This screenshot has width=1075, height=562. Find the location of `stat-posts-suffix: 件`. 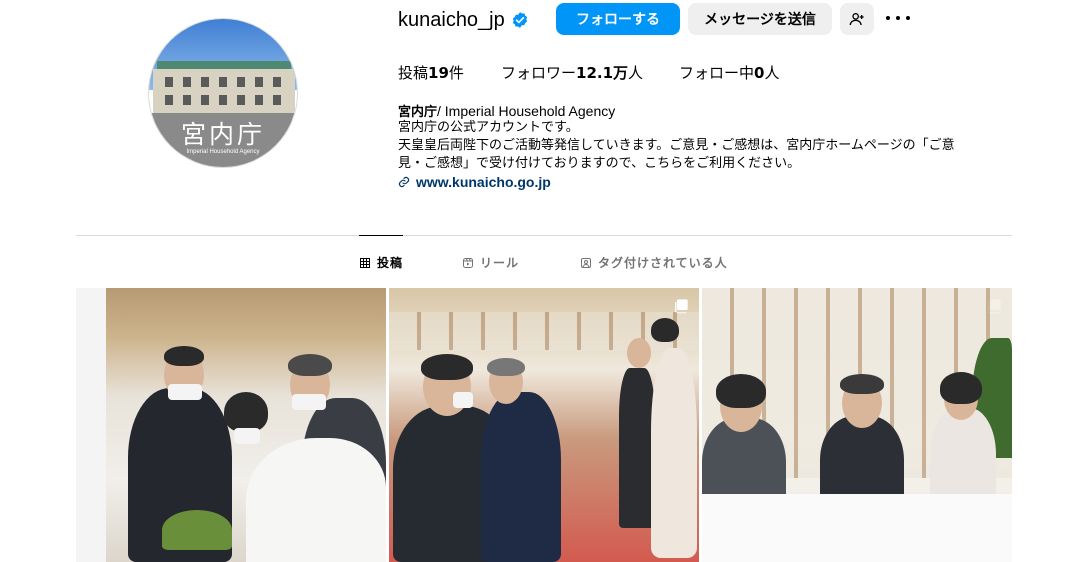

stat-posts-suffix: 件 is located at coordinates (456, 73).